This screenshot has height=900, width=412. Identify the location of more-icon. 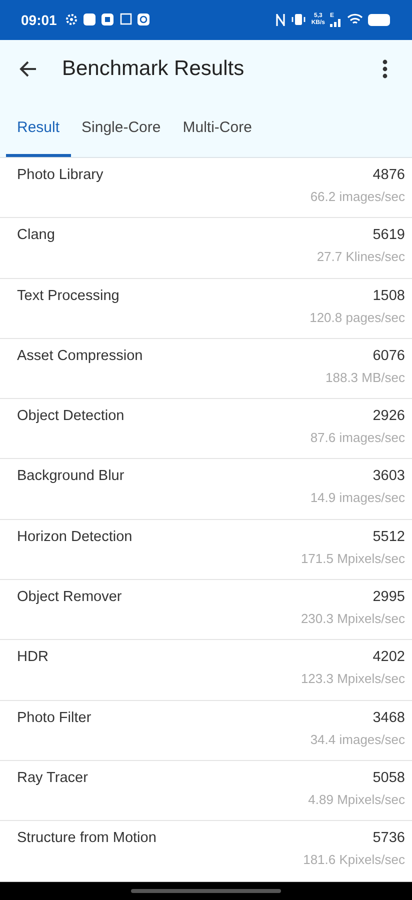
(385, 69).